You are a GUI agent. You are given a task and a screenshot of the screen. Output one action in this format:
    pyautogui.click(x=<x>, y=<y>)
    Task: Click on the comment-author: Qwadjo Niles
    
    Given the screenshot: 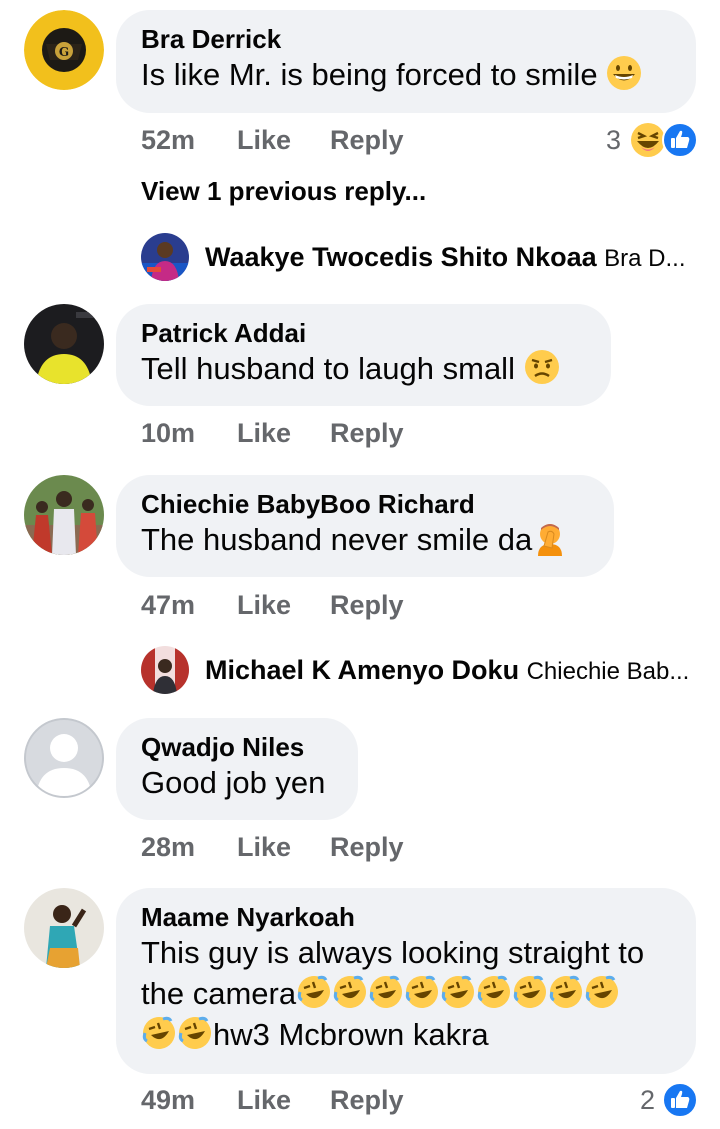 What is the action you would take?
    pyautogui.click(x=236, y=747)
    